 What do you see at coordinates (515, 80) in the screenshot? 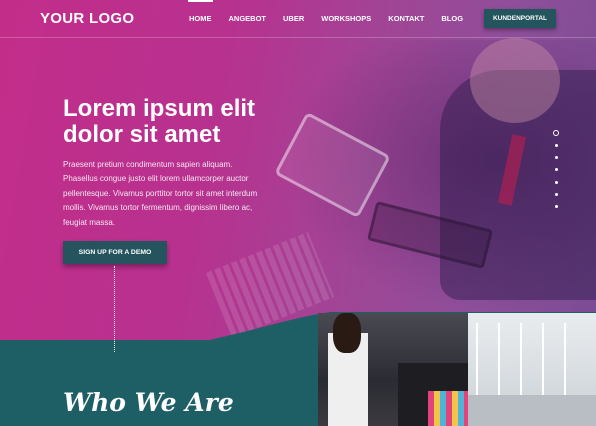
I see `hero-photo-head` at bounding box center [515, 80].